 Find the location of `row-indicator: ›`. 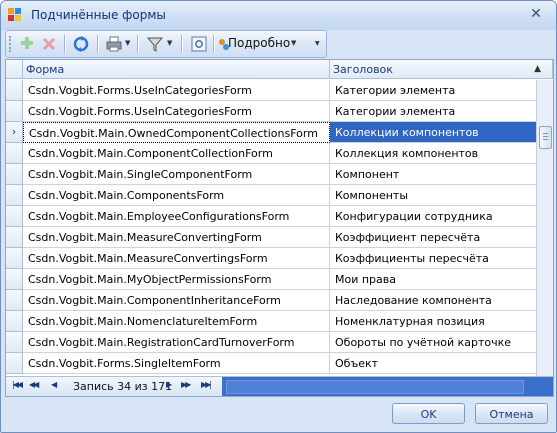

row-indicator: › is located at coordinates (14, 132).